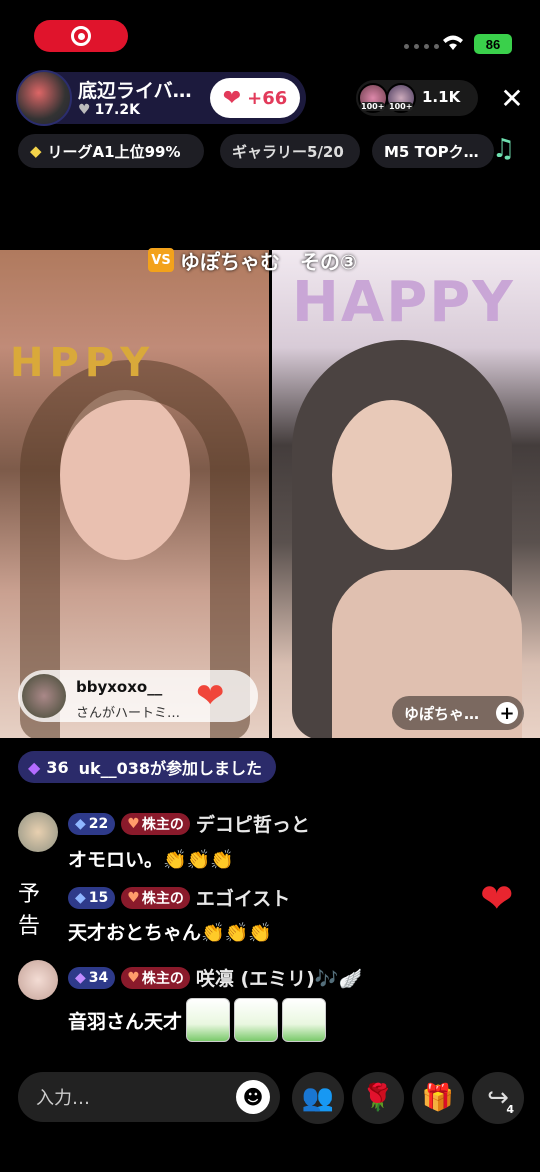 The height and width of the screenshot is (1172, 540). What do you see at coordinates (147, 767) in the screenshot?
I see `join-banner: ◆ 36 uk__038が参加しました` at bounding box center [147, 767].